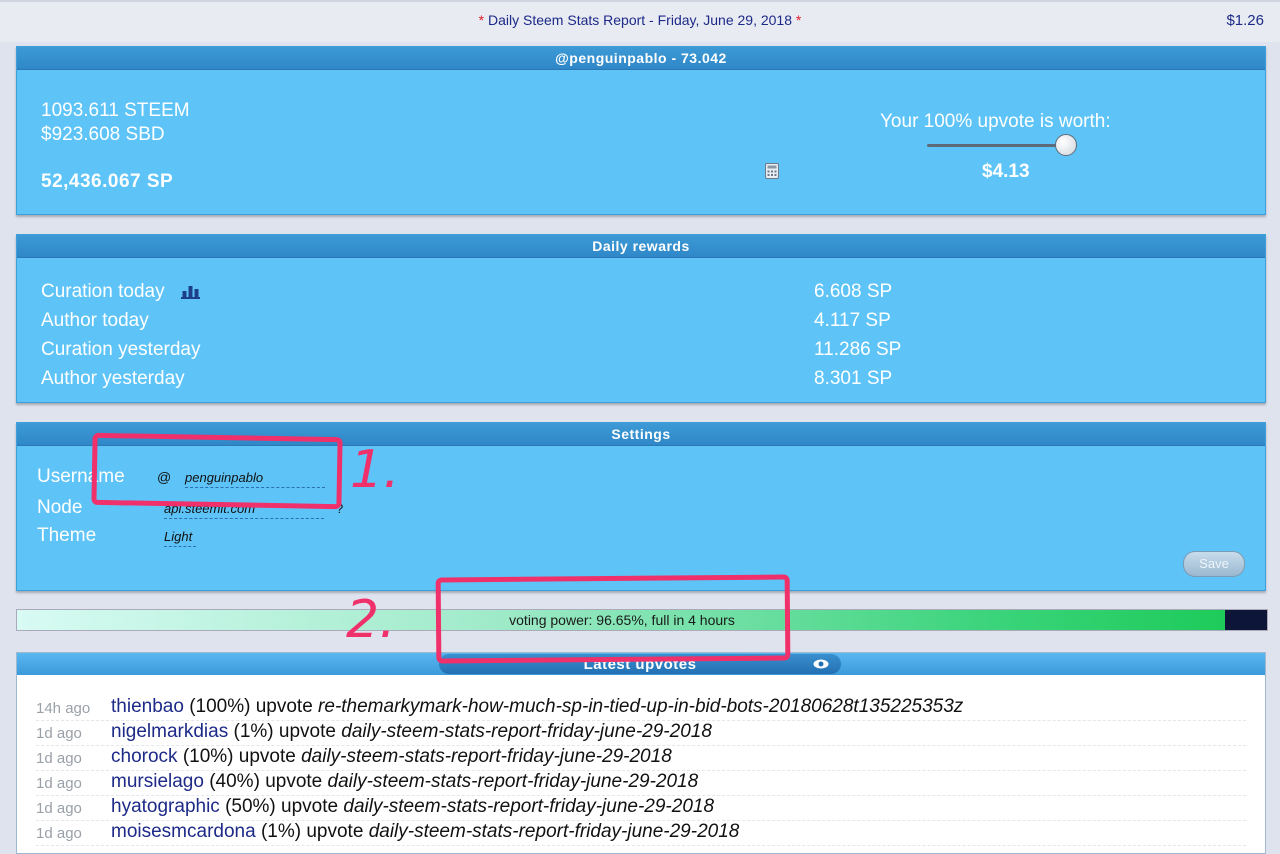 This screenshot has height=854, width=1280. Describe the element at coordinates (115, 110) in the screenshot. I see `steem-balance: 1093.611 STEEM` at that location.